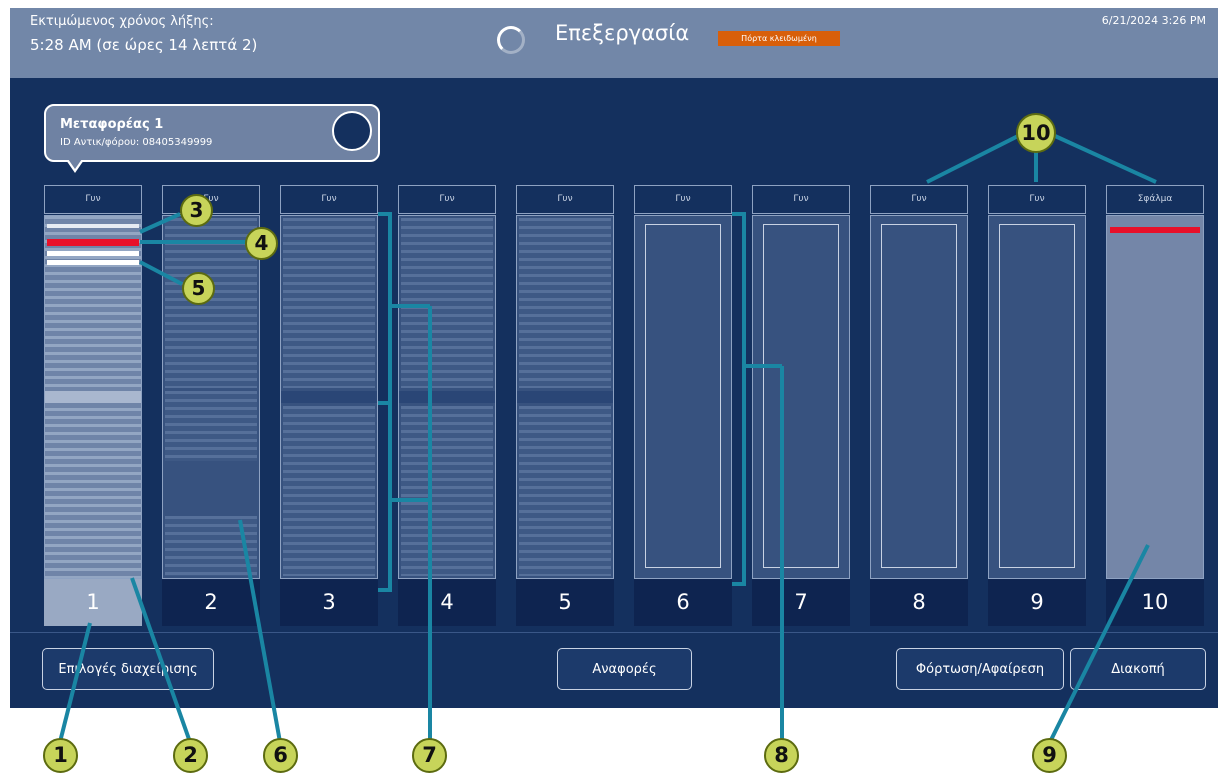  I want to click on callout-5: 5, so click(198, 288).